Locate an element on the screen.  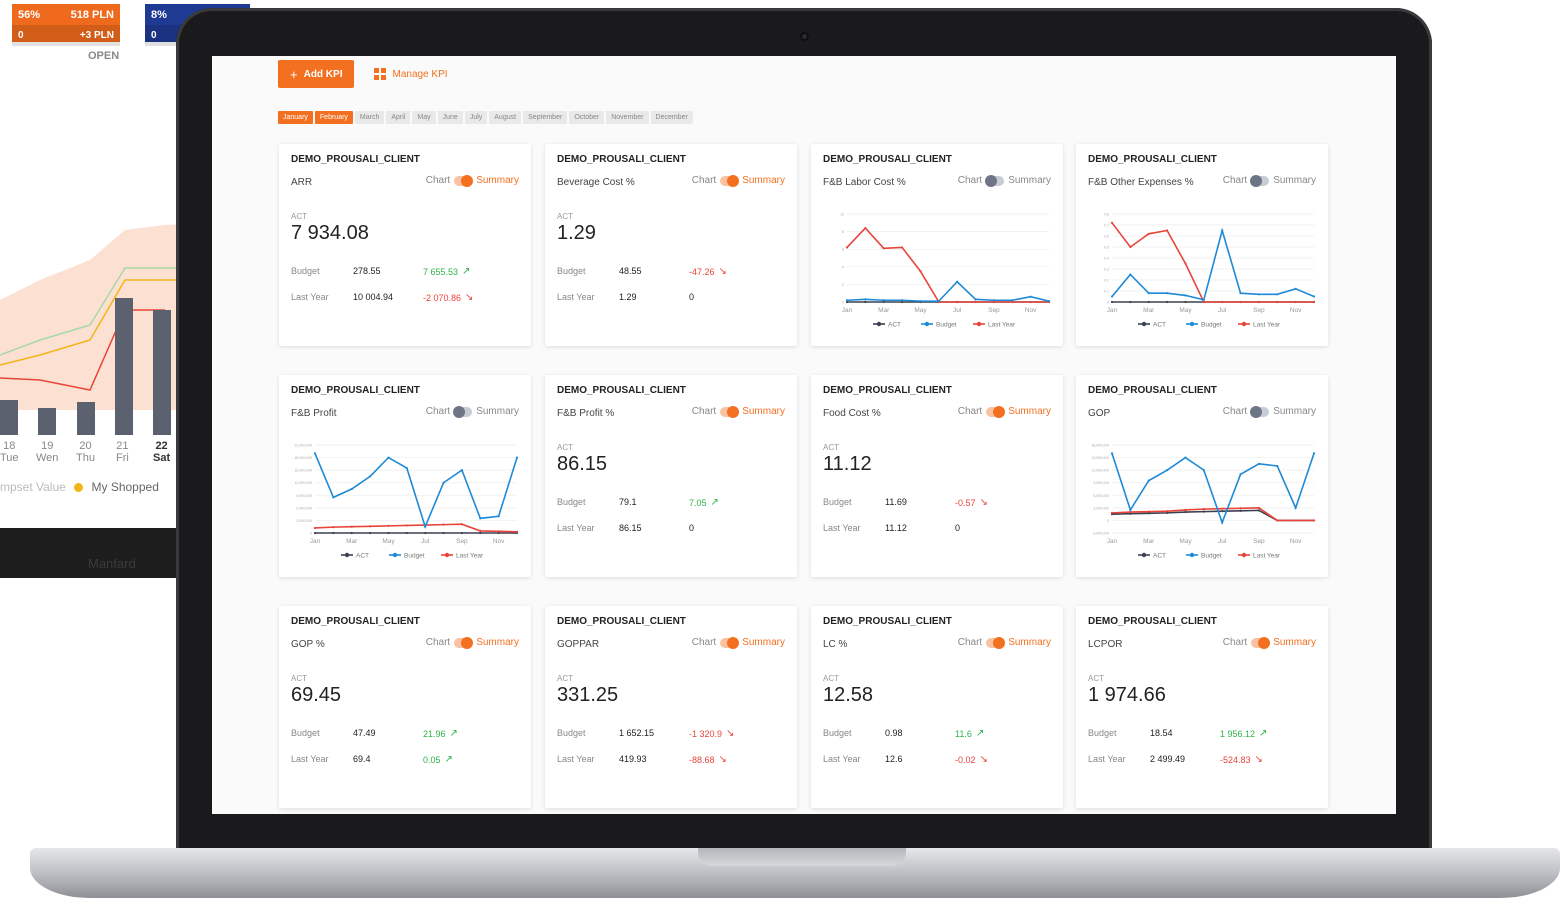
legend-label: ACT is located at coordinates (362, 556).